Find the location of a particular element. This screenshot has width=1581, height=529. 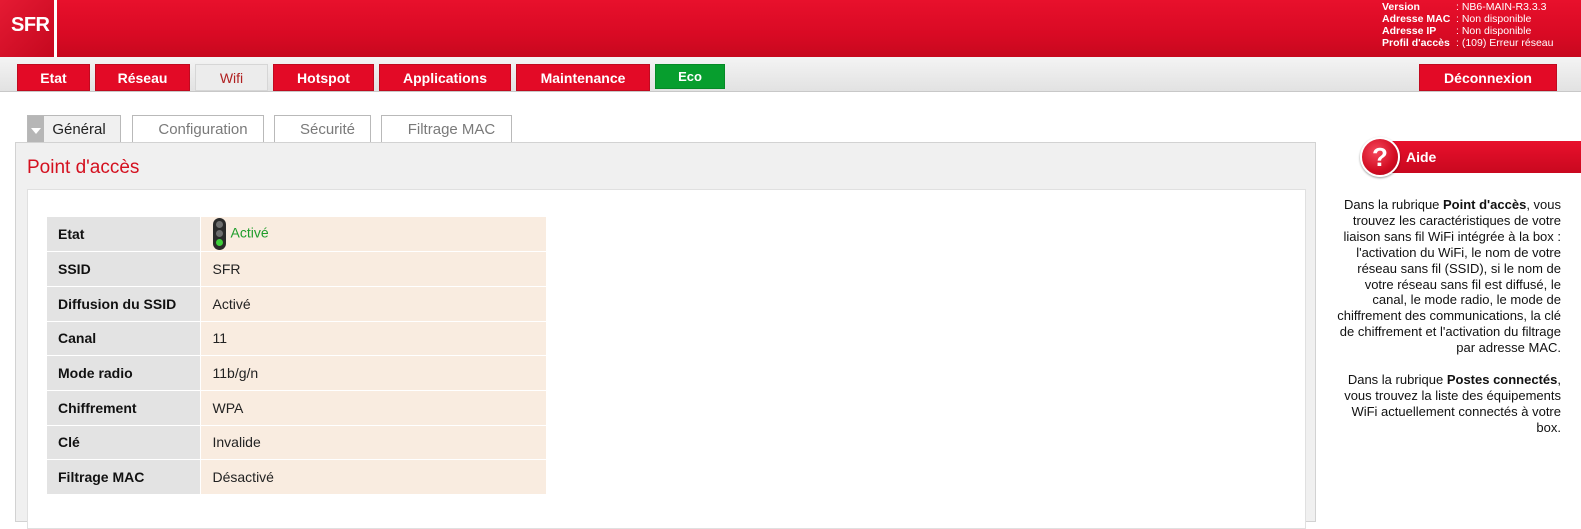

table-row: Mode radio 11b/g/n is located at coordinates (296, 373).